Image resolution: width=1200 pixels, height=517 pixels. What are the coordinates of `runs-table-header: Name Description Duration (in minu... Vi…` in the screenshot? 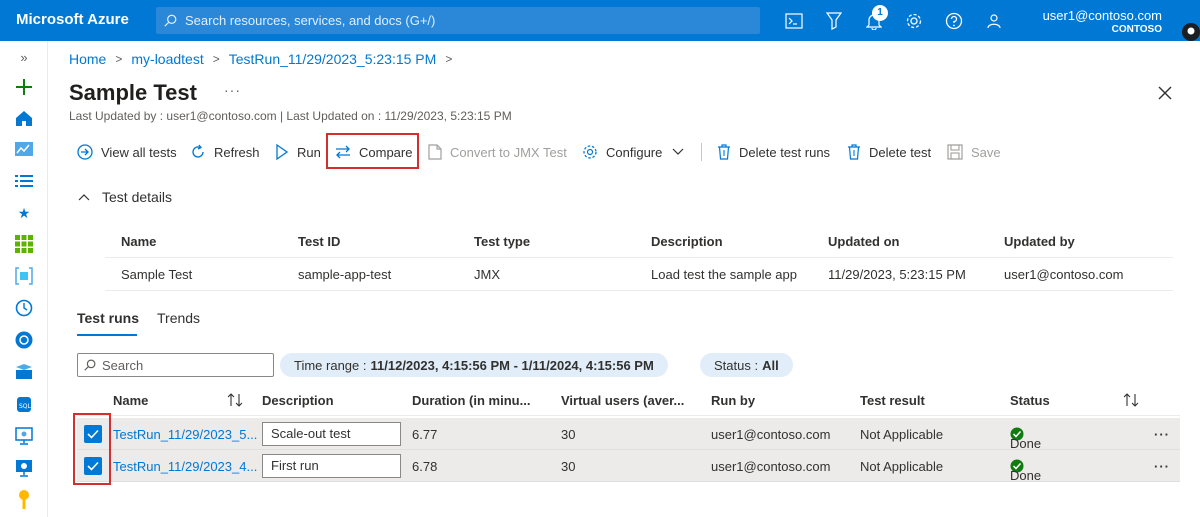 It's located at (628, 401).